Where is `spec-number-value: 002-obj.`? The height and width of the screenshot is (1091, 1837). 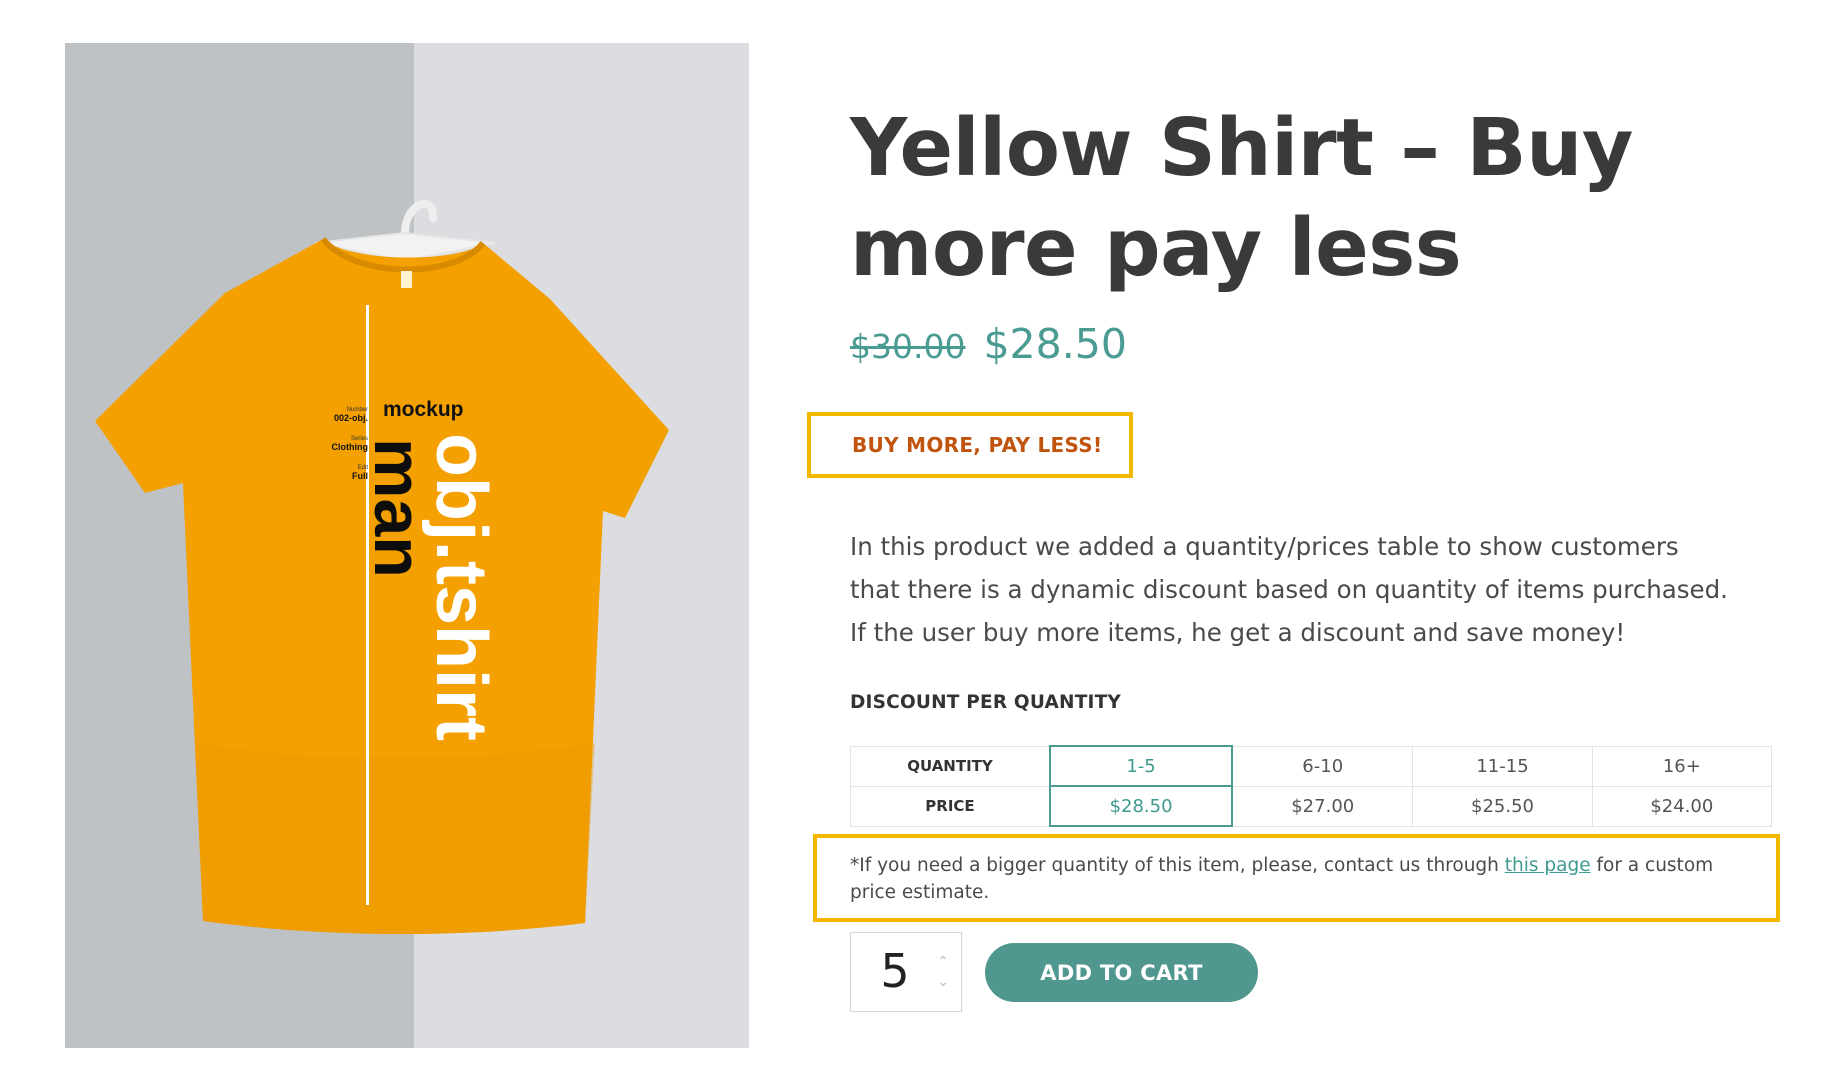 spec-number-value: 002-obj. is located at coordinates (351, 418).